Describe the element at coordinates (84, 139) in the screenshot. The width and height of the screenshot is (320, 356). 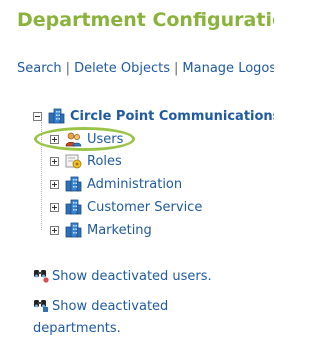
I see `users-highlight-annotation` at that location.